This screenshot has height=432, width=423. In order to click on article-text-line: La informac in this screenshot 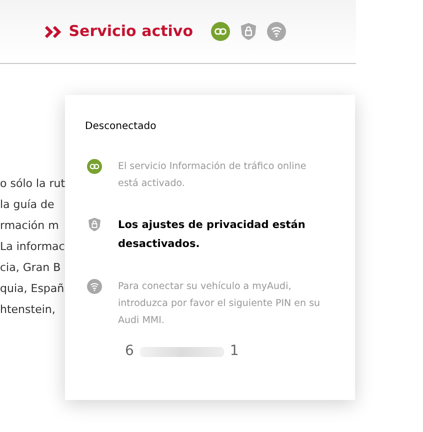, I will do `click(33, 247)`.